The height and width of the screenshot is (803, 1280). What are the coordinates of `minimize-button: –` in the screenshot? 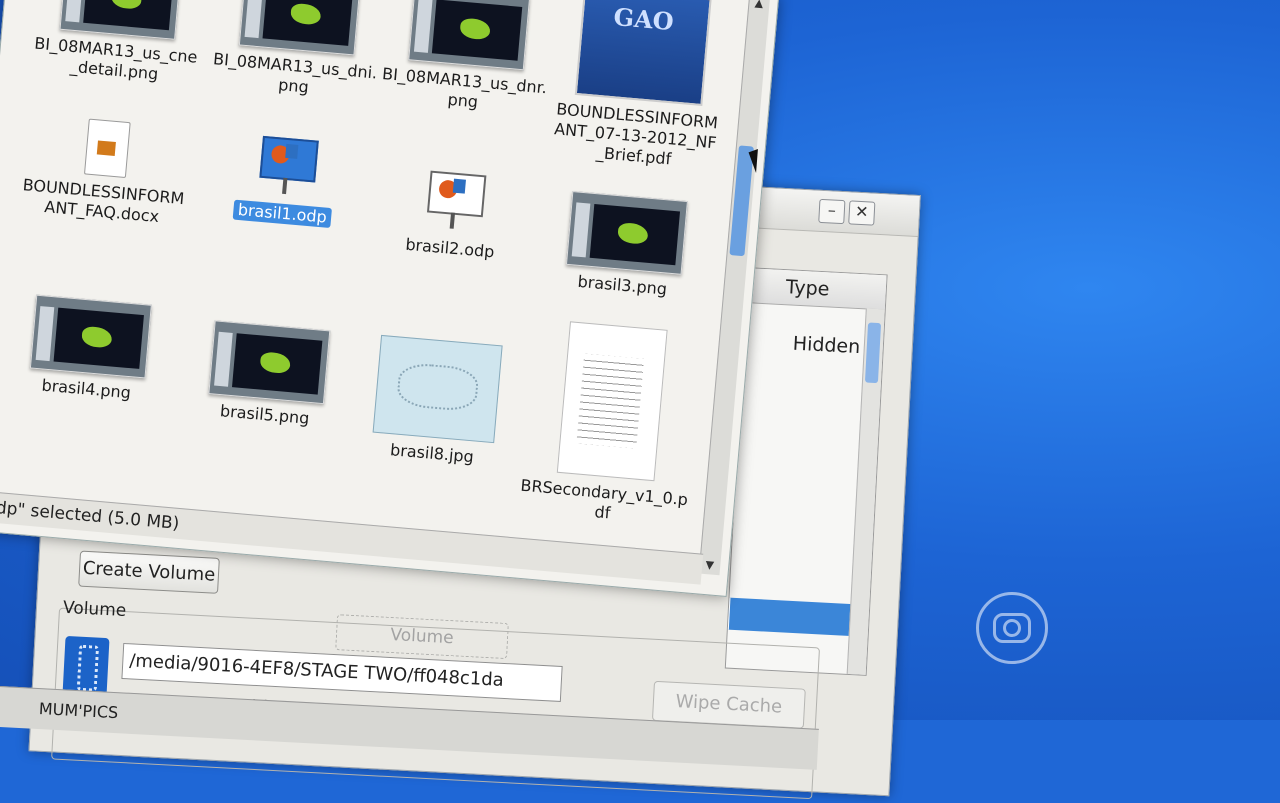 It's located at (832, 211).